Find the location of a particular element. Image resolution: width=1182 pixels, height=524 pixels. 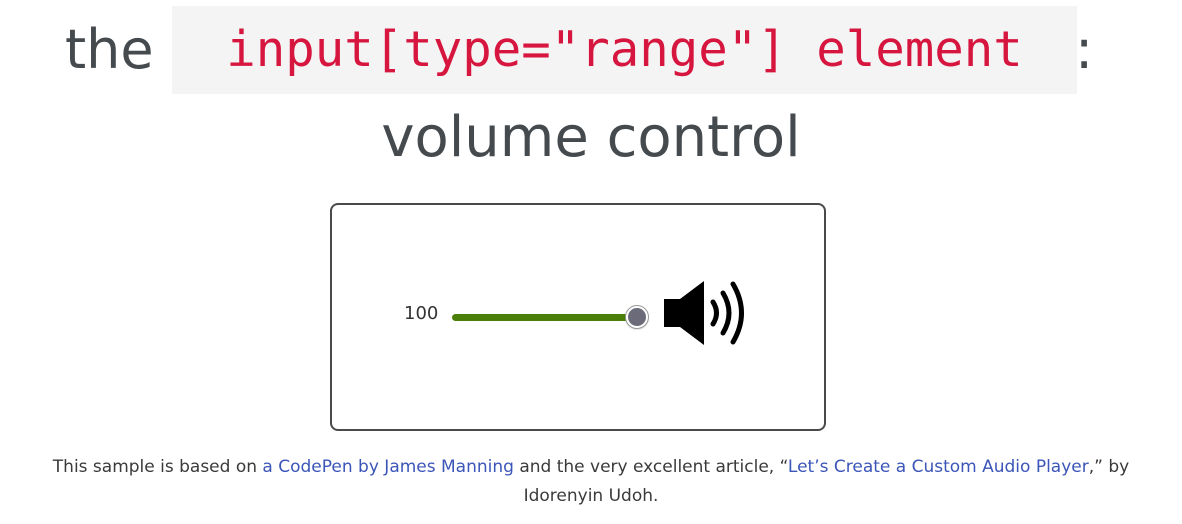

footer-text-after: ,” by is located at coordinates (1109, 467).